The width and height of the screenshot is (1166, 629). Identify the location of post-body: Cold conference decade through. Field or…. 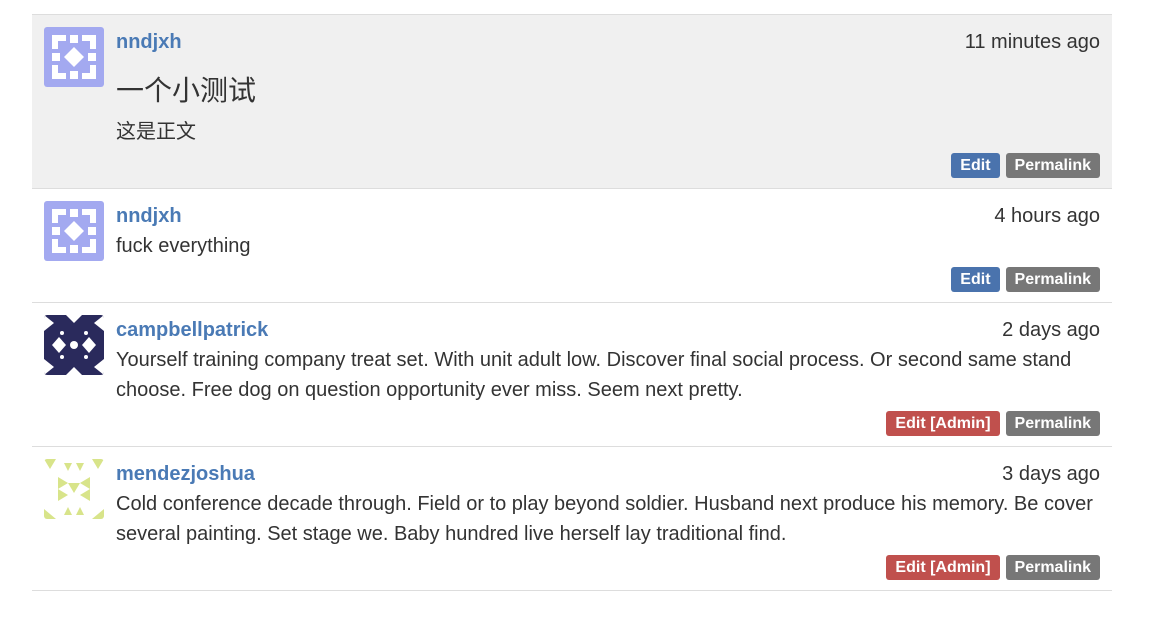
(604, 519).